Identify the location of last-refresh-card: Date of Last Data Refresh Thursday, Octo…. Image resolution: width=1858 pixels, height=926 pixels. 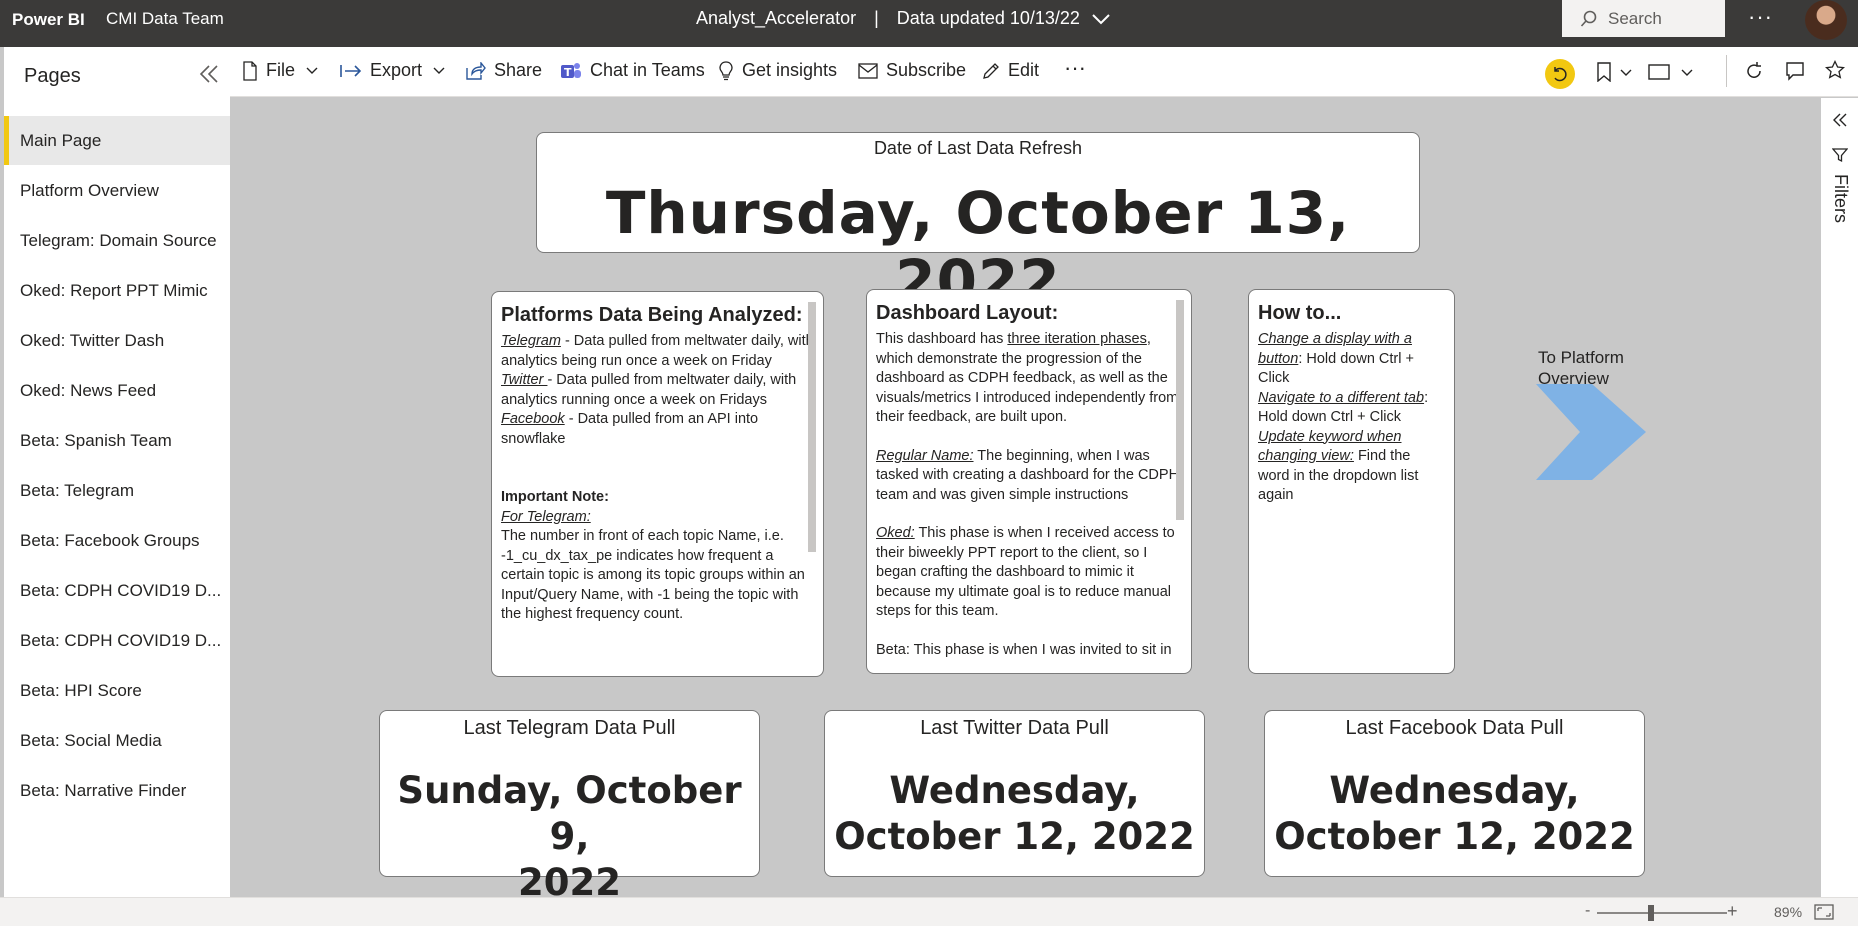
(978, 223).